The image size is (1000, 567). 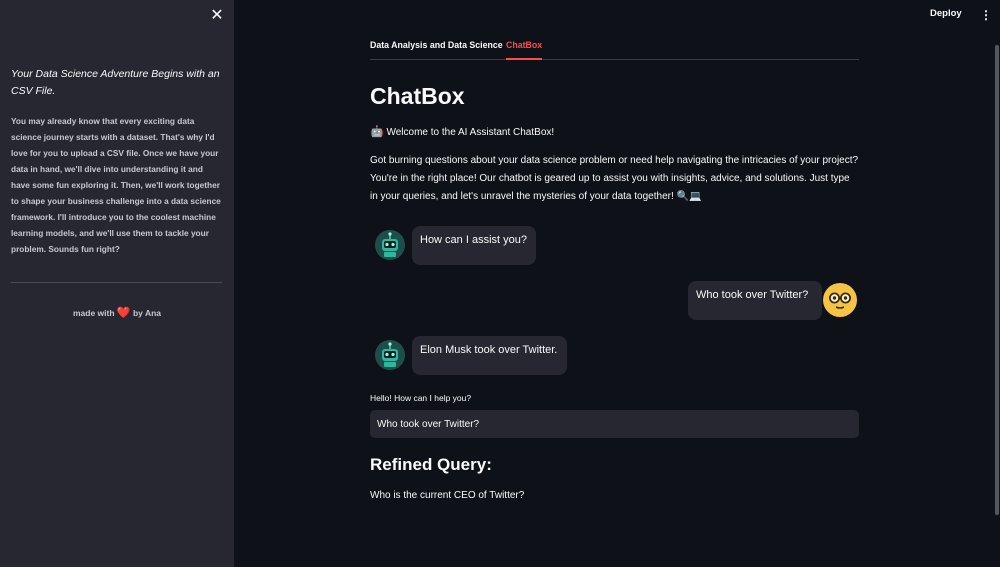 I want to click on footer-prefix: made with, so click(x=93, y=313).